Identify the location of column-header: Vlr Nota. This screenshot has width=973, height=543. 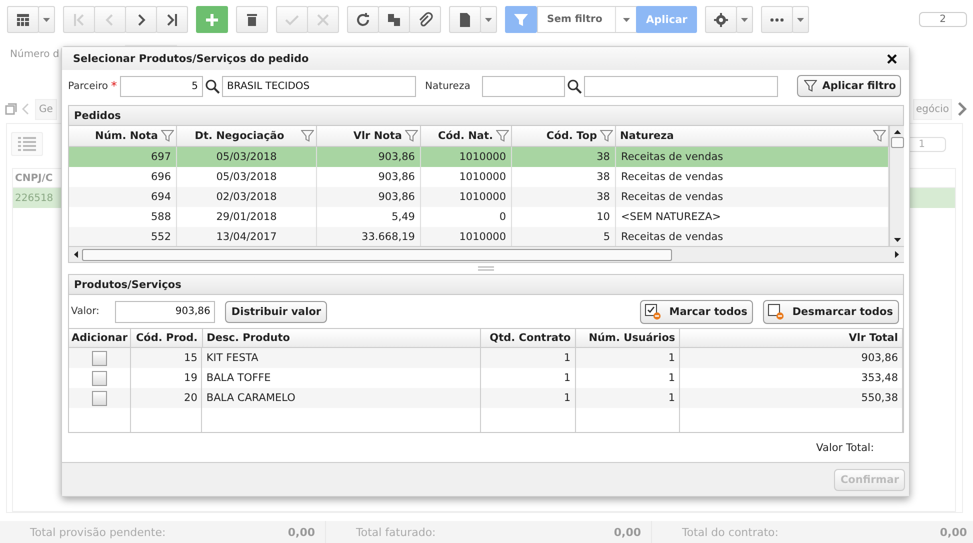
(361, 136).